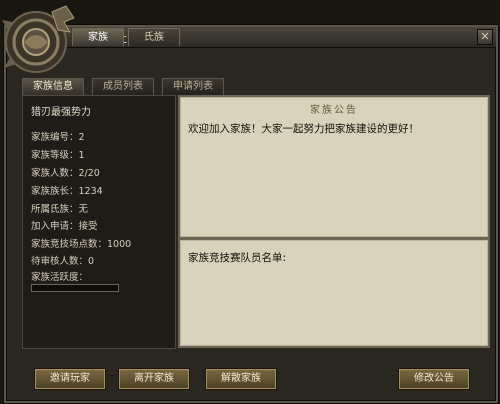 The width and height of the screenshot is (500, 404). I want to click on tab-member-list: 成员列表, so click(123, 86).